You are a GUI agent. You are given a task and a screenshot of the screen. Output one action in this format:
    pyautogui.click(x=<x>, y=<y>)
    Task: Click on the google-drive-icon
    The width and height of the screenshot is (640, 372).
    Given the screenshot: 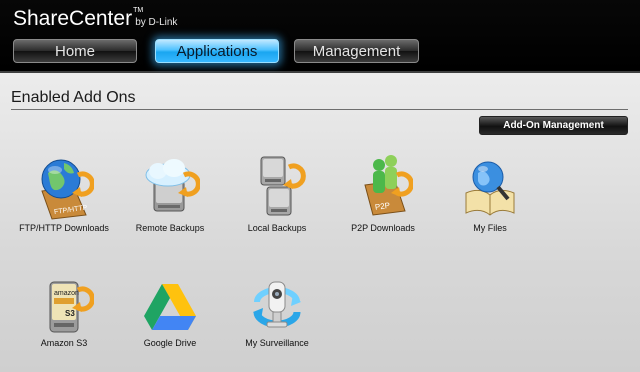 What is the action you would take?
    pyautogui.click(x=170, y=307)
    